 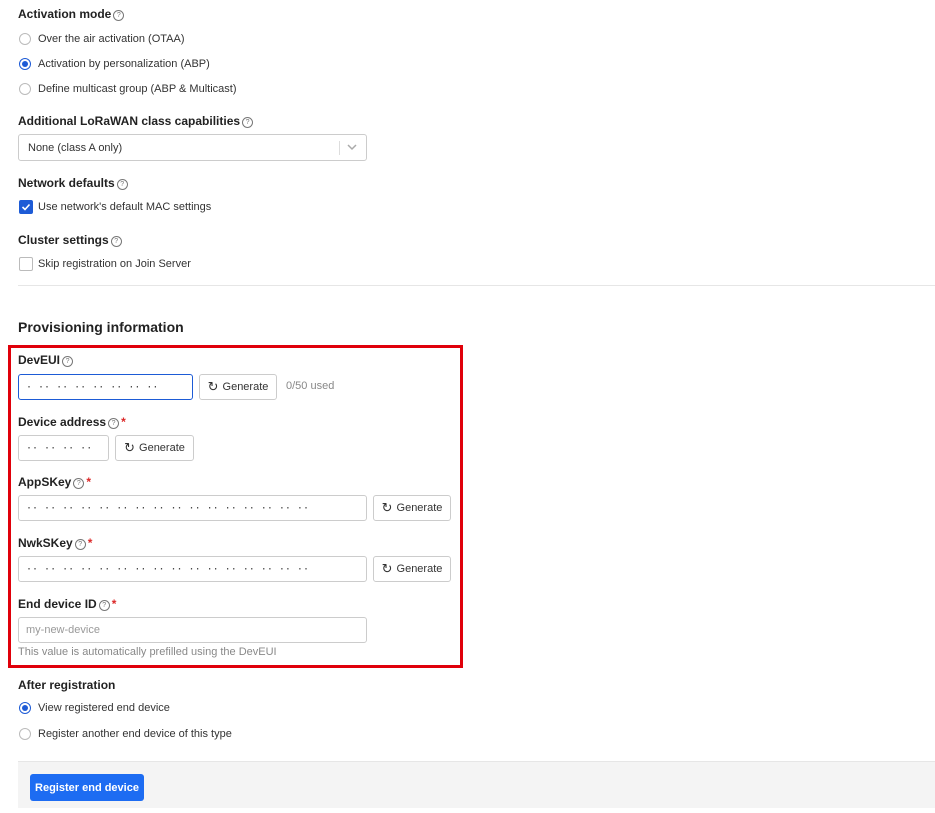 I want to click on appskey-generate-button: ↻ Generate, so click(x=412, y=508).